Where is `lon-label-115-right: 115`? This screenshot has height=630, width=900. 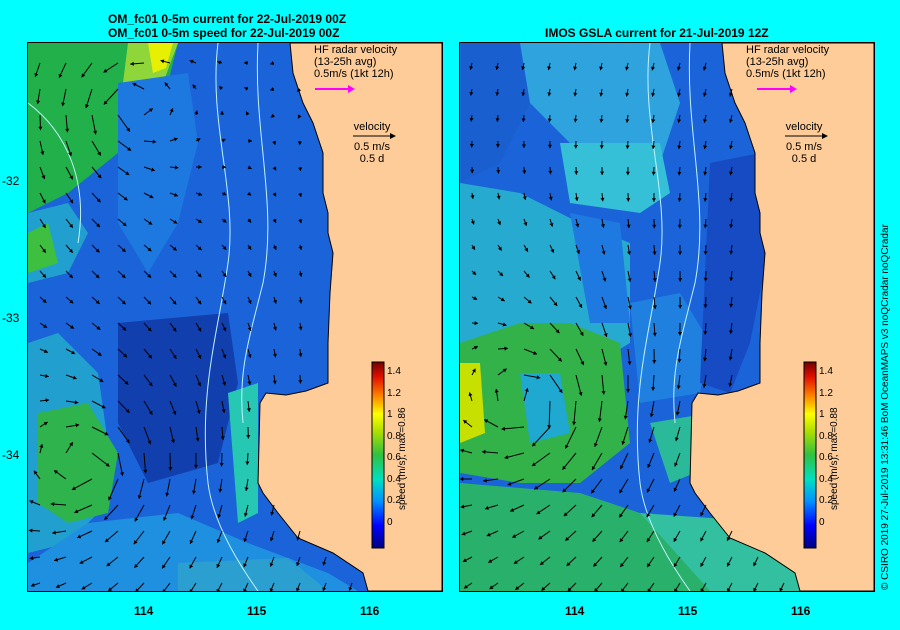 lon-label-115-right: 115 is located at coordinates (688, 611).